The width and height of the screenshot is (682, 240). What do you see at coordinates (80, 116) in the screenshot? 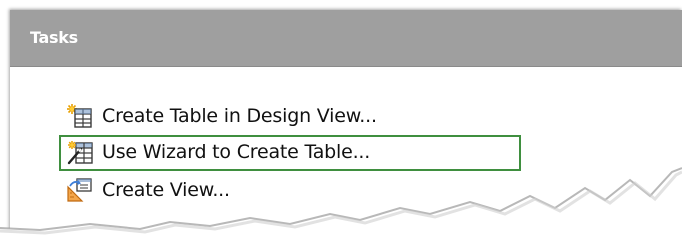
I see `table-design-icon` at bounding box center [80, 116].